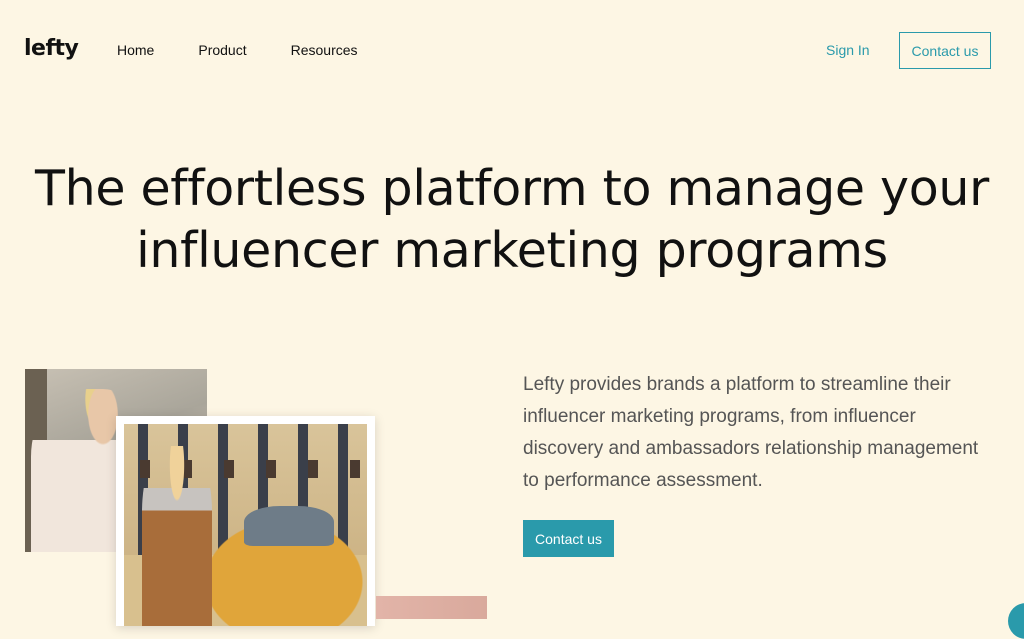  Describe the element at coordinates (222, 50) in the screenshot. I see `nav-item-product: Product` at that location.